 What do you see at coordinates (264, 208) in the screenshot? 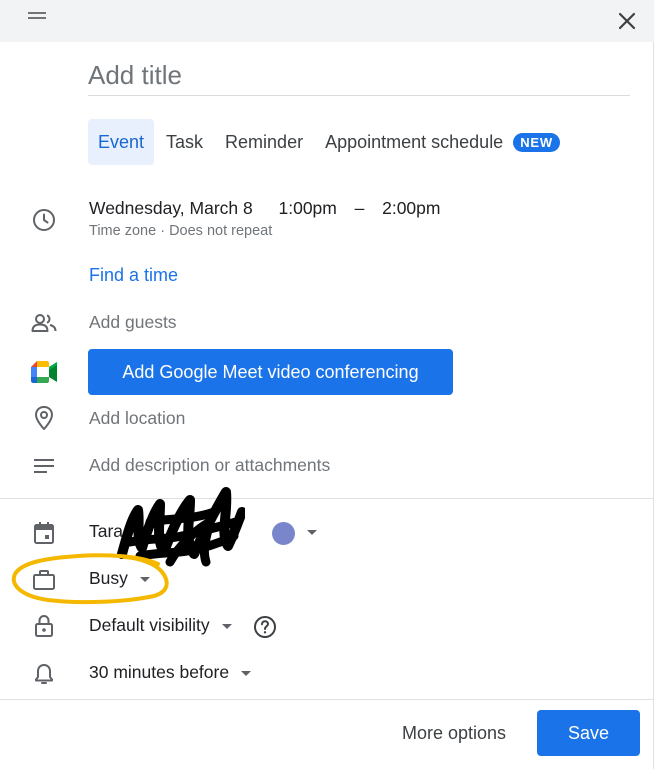
I see `datetime-line: Wednesday, March 8 1:00pm – 2:00pm` at bounding box center [264, 208].